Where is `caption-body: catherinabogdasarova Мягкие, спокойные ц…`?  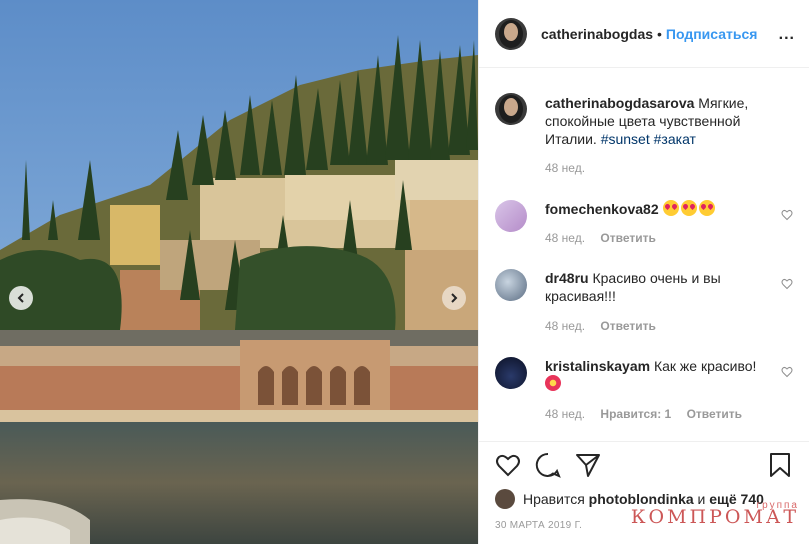
caption-body: catherinabogdasarova Мягкие, спокойные ц… is located at coordinates (656, 121).